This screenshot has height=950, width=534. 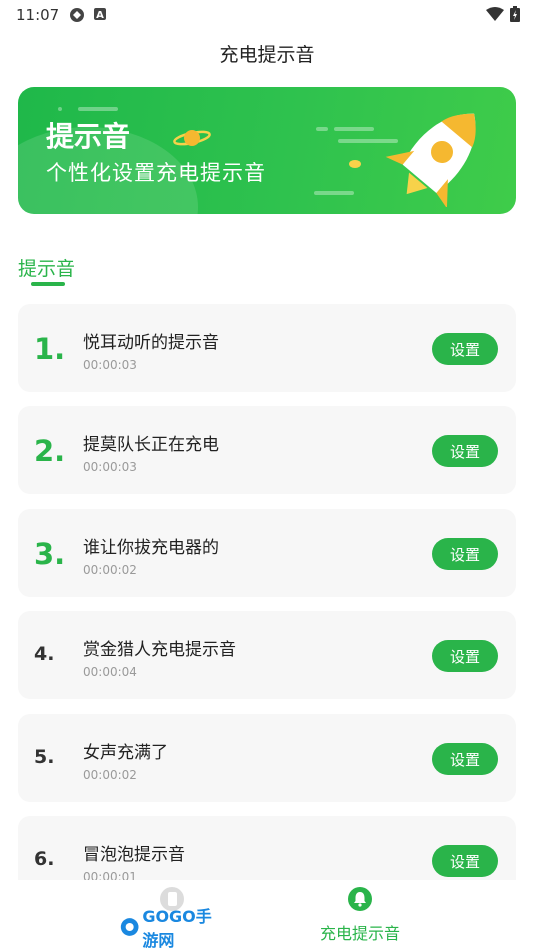 I want to click on item-name: 冒泡泡提示音, so click(x=134, y=855).